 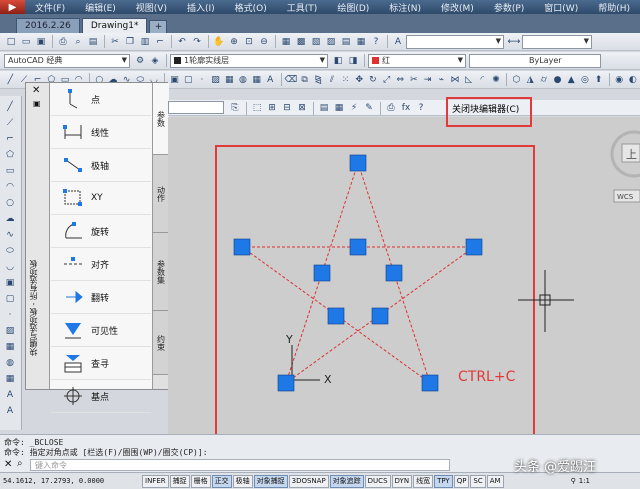 What do you see at coordinates (48, 25) in the screenshot?
I see `tab-2016-2-26: 2016.2.26` at bounding box center [48, 25].